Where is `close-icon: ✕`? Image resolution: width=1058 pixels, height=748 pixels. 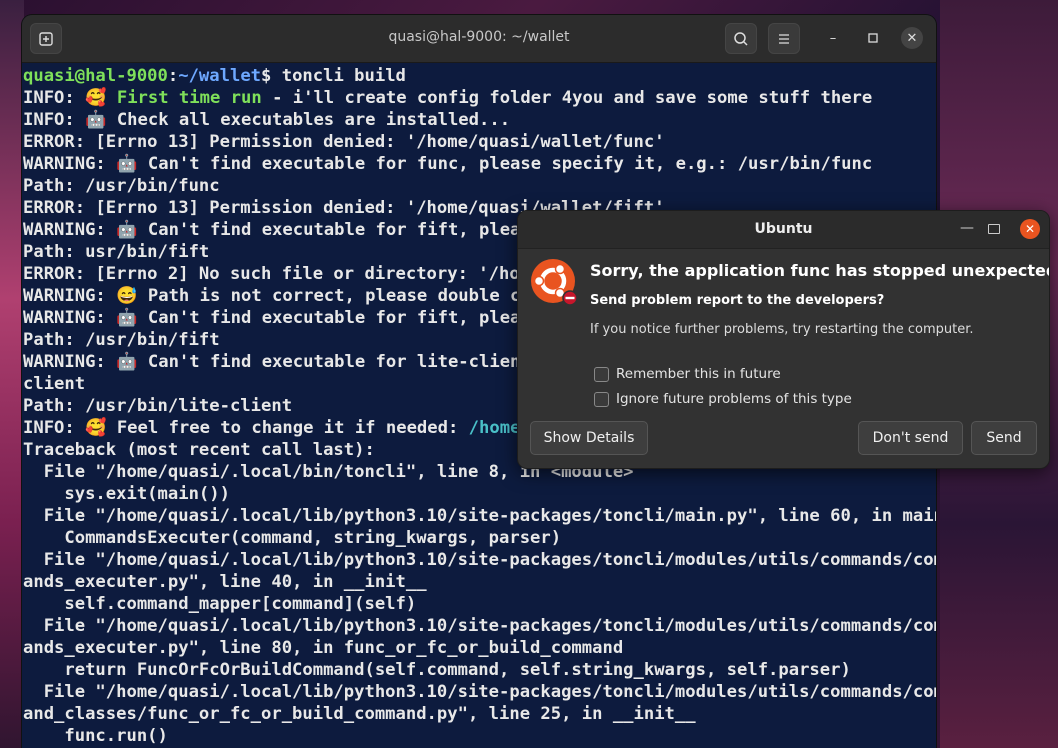 close-icon: ✕ is located at coordinates (912, 38).